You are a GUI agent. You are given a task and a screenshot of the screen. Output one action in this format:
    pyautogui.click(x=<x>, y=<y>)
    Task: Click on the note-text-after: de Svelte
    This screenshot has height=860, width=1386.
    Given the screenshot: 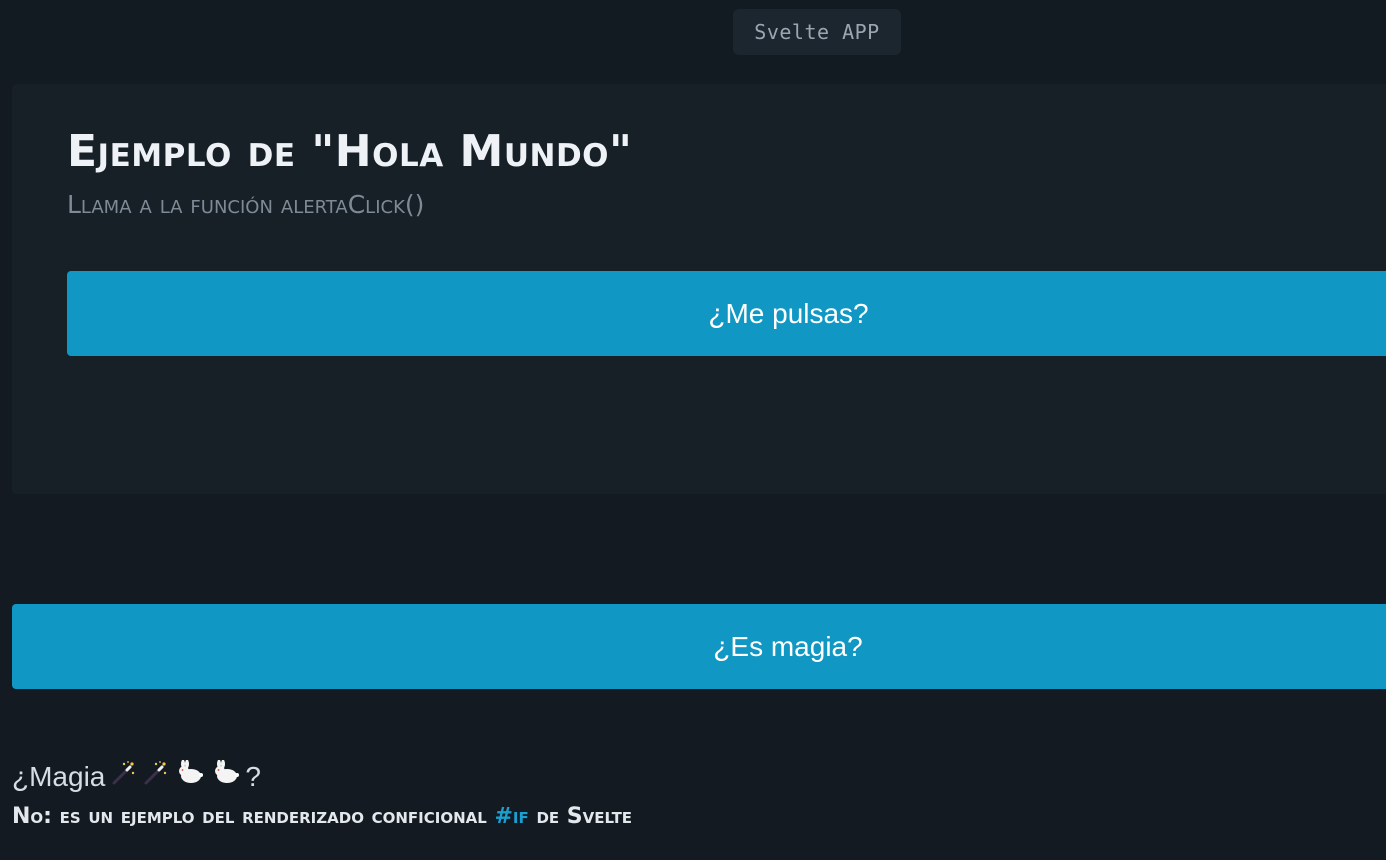 What is the action you would take?
    pyautogui.click(x=584, y=816)
    